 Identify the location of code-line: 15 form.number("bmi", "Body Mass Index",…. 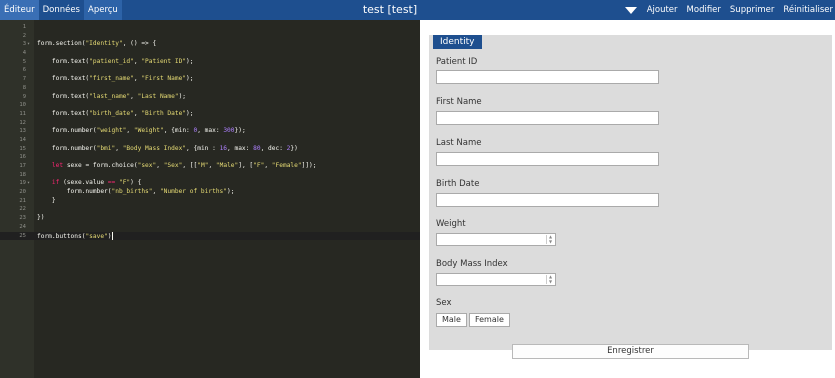
(210, 149).